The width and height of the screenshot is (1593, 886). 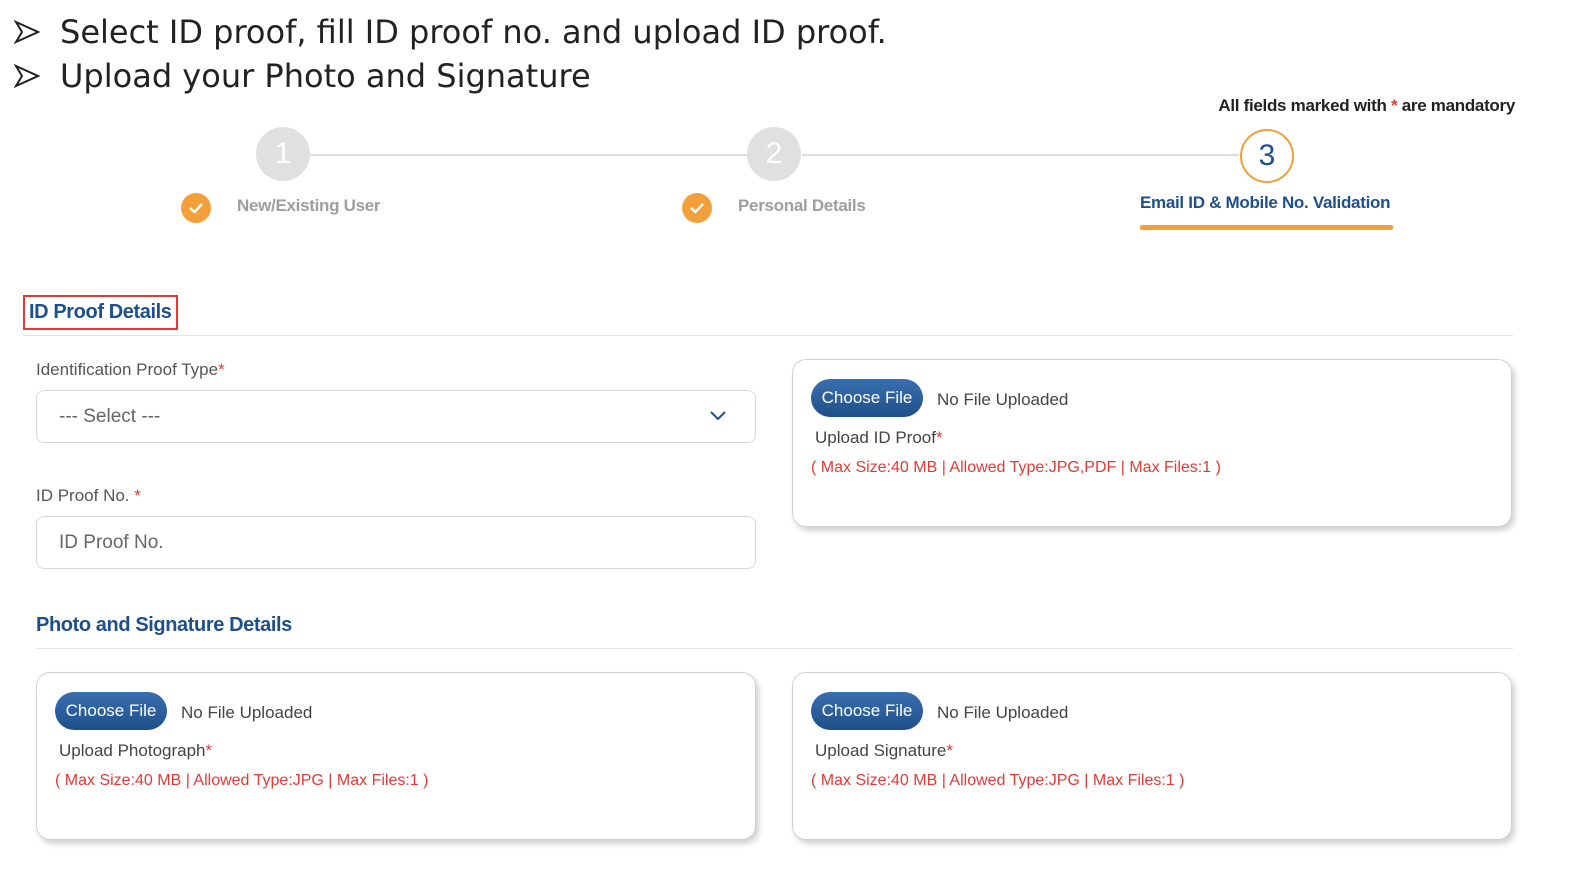 I want to click on step-2-circle: 2, so click(x=774, y=154).